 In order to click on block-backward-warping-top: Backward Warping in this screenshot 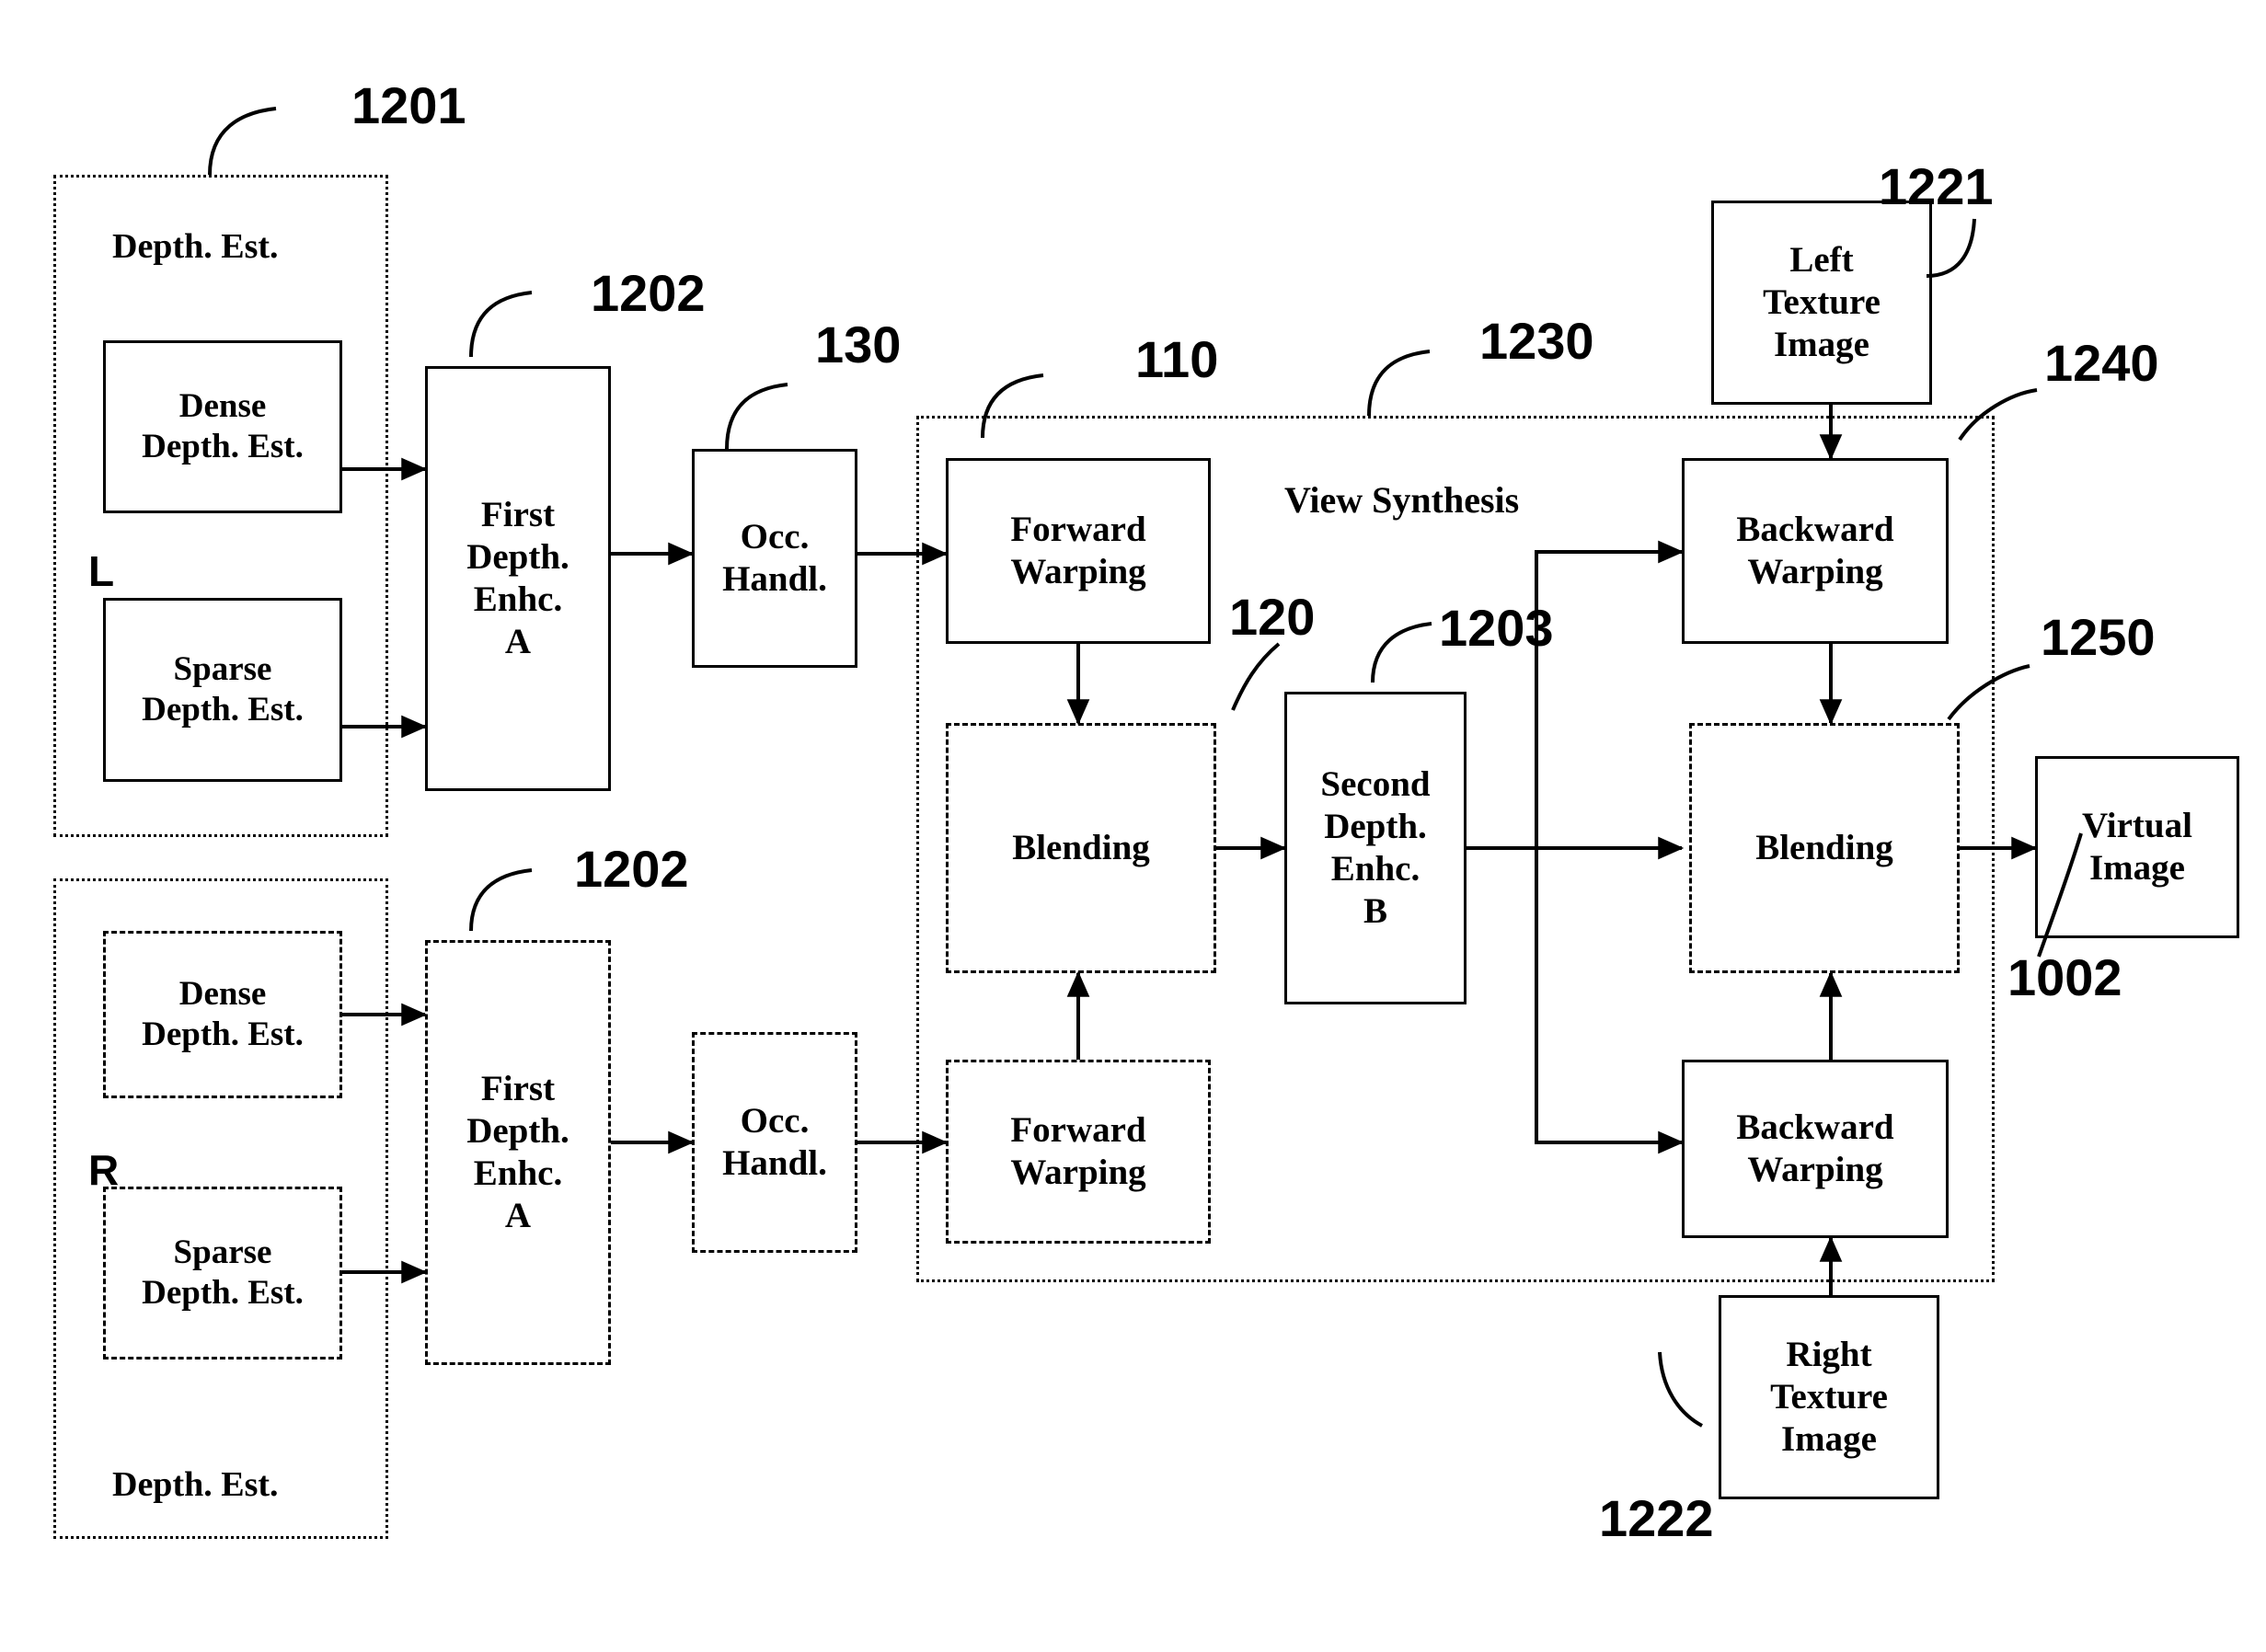, I will do `click(1816, 551)`.